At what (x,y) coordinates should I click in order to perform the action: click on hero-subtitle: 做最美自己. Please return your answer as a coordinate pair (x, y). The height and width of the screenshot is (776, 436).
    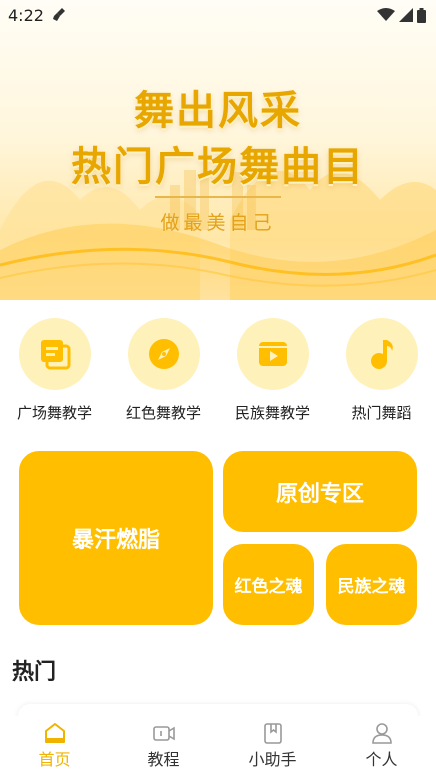
    Looking at the image, I should click on (218, 223).